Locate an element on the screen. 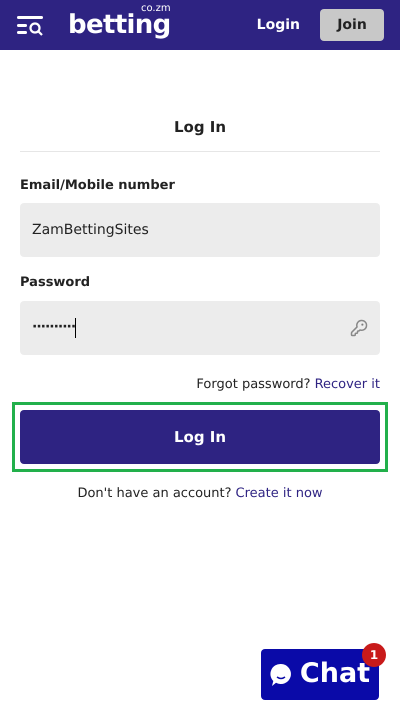 Image resolution: width=400 pixels, height=714 pixels. recover-link: Recover it is located at coordinates (347, 384).